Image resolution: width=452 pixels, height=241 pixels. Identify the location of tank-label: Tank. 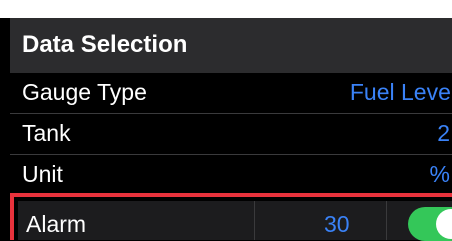
(46, 133).